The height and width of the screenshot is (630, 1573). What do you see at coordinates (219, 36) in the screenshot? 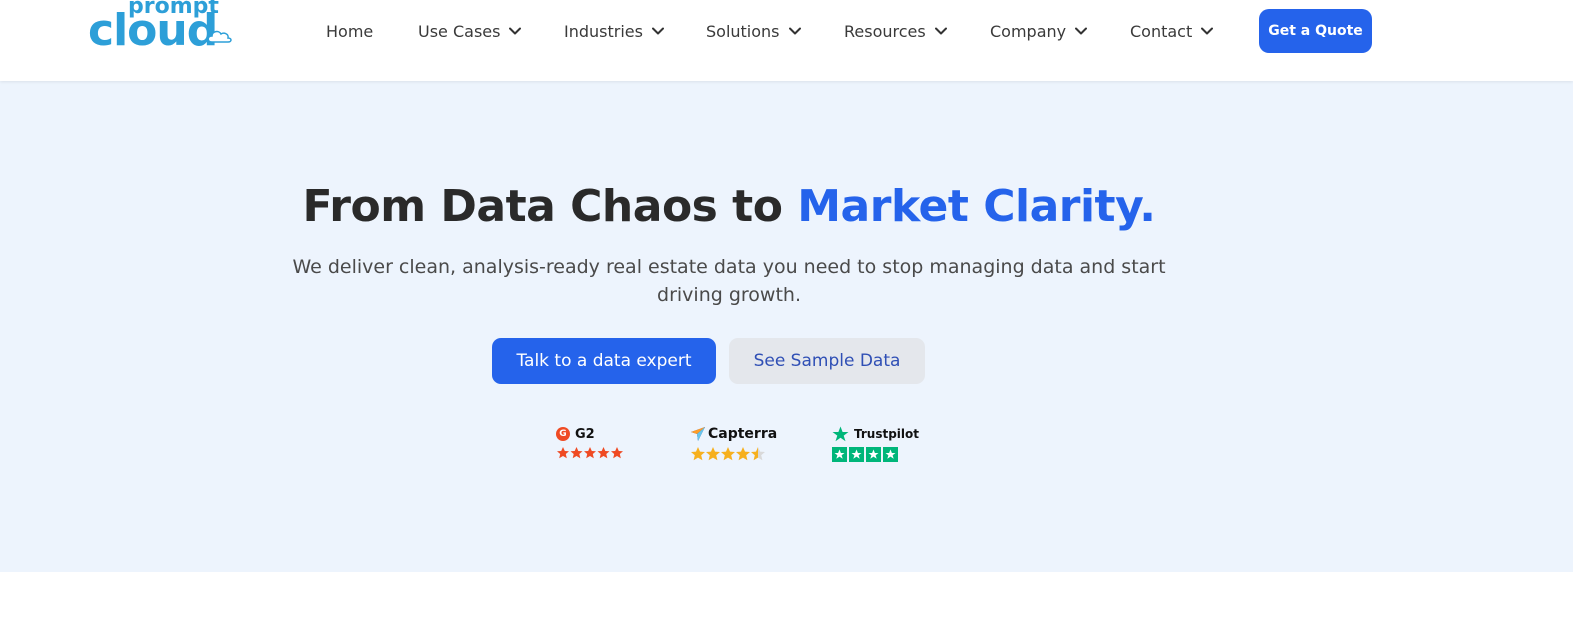
I see `cloud-icon` at bounding box center [219, 36].